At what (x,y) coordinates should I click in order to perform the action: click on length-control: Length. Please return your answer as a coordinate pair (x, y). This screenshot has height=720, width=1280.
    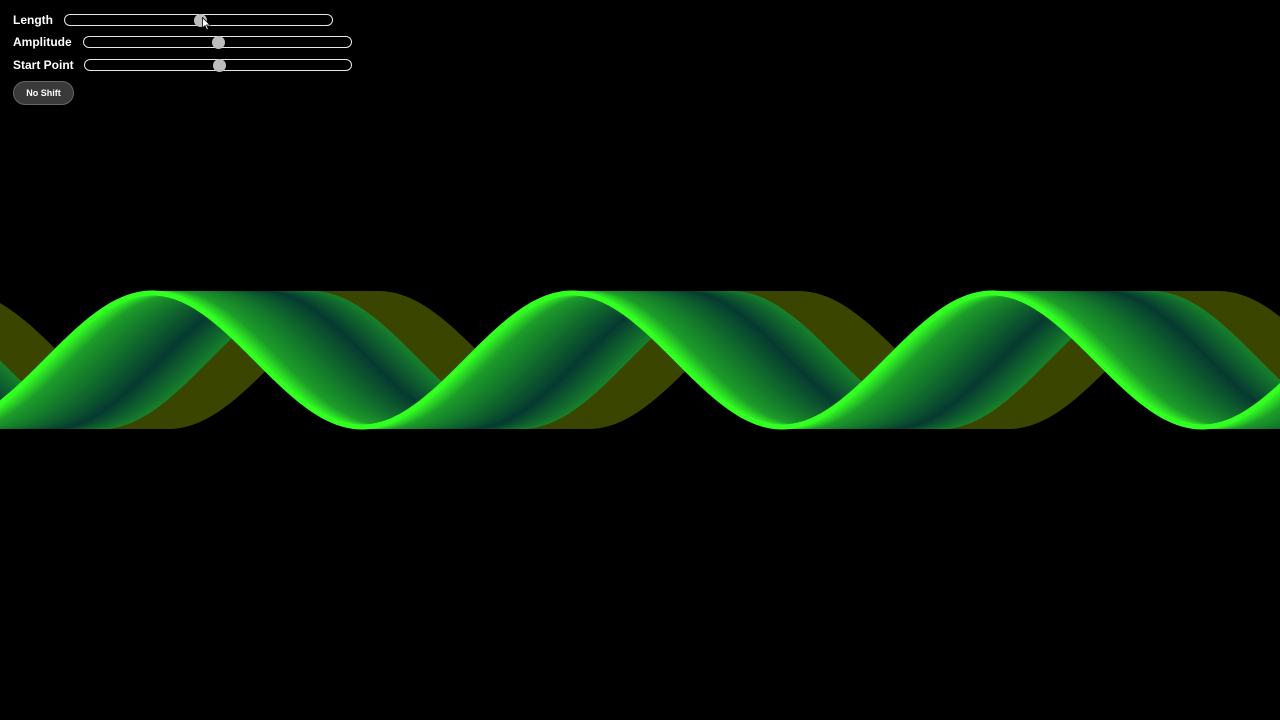
    Looking at the image, I should click on (33, 20).